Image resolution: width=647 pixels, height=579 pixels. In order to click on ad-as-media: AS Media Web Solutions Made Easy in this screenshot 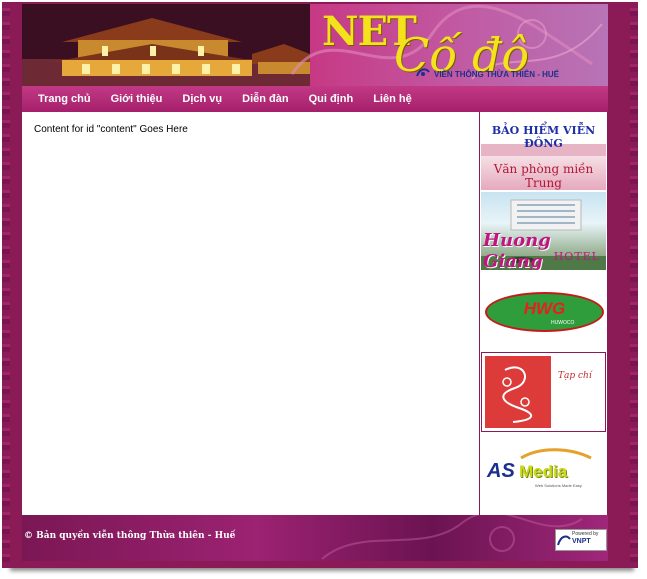, I will do `click(543, 472)`.